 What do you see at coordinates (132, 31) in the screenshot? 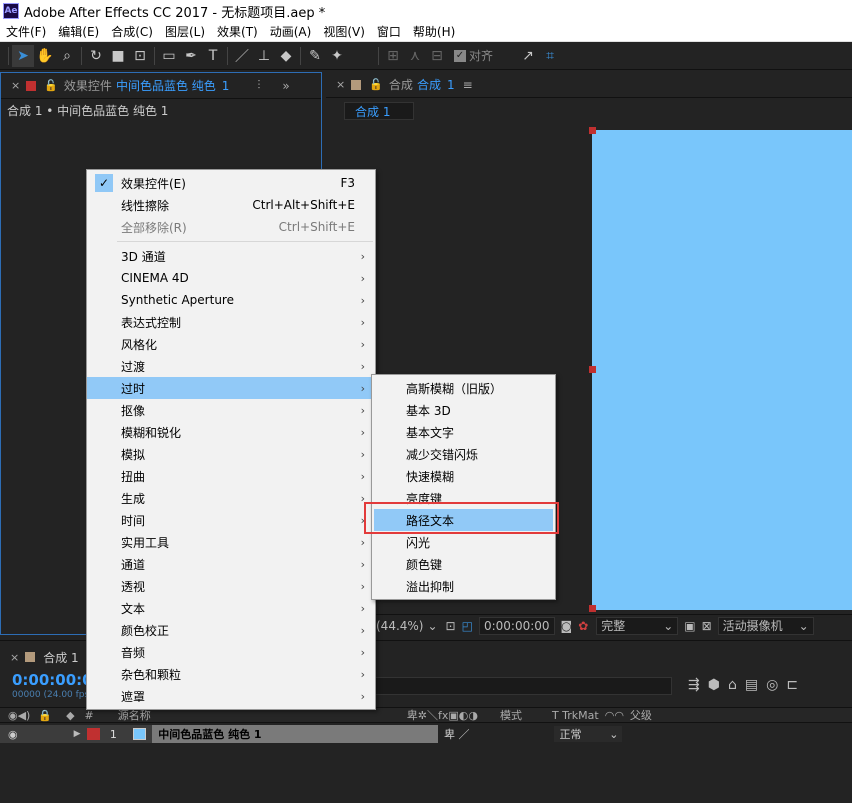
I see `menu-composition: 合成(C)` at bounding box center [132, 31].